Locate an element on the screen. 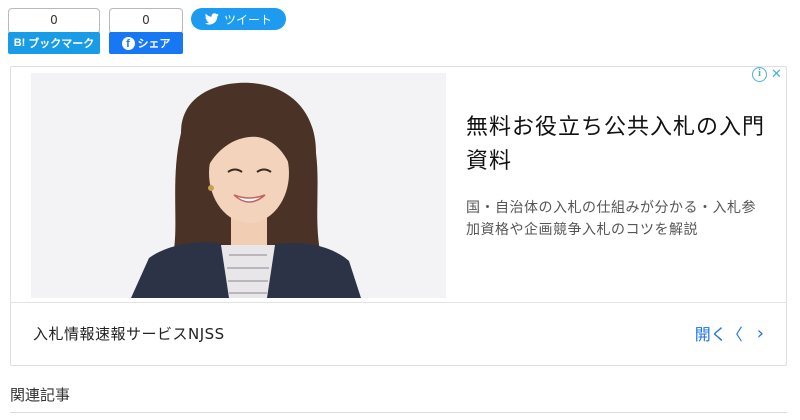 This screenshot has height=420, width=800. tweet-label: ツイート is located at coordinates (247, 19).